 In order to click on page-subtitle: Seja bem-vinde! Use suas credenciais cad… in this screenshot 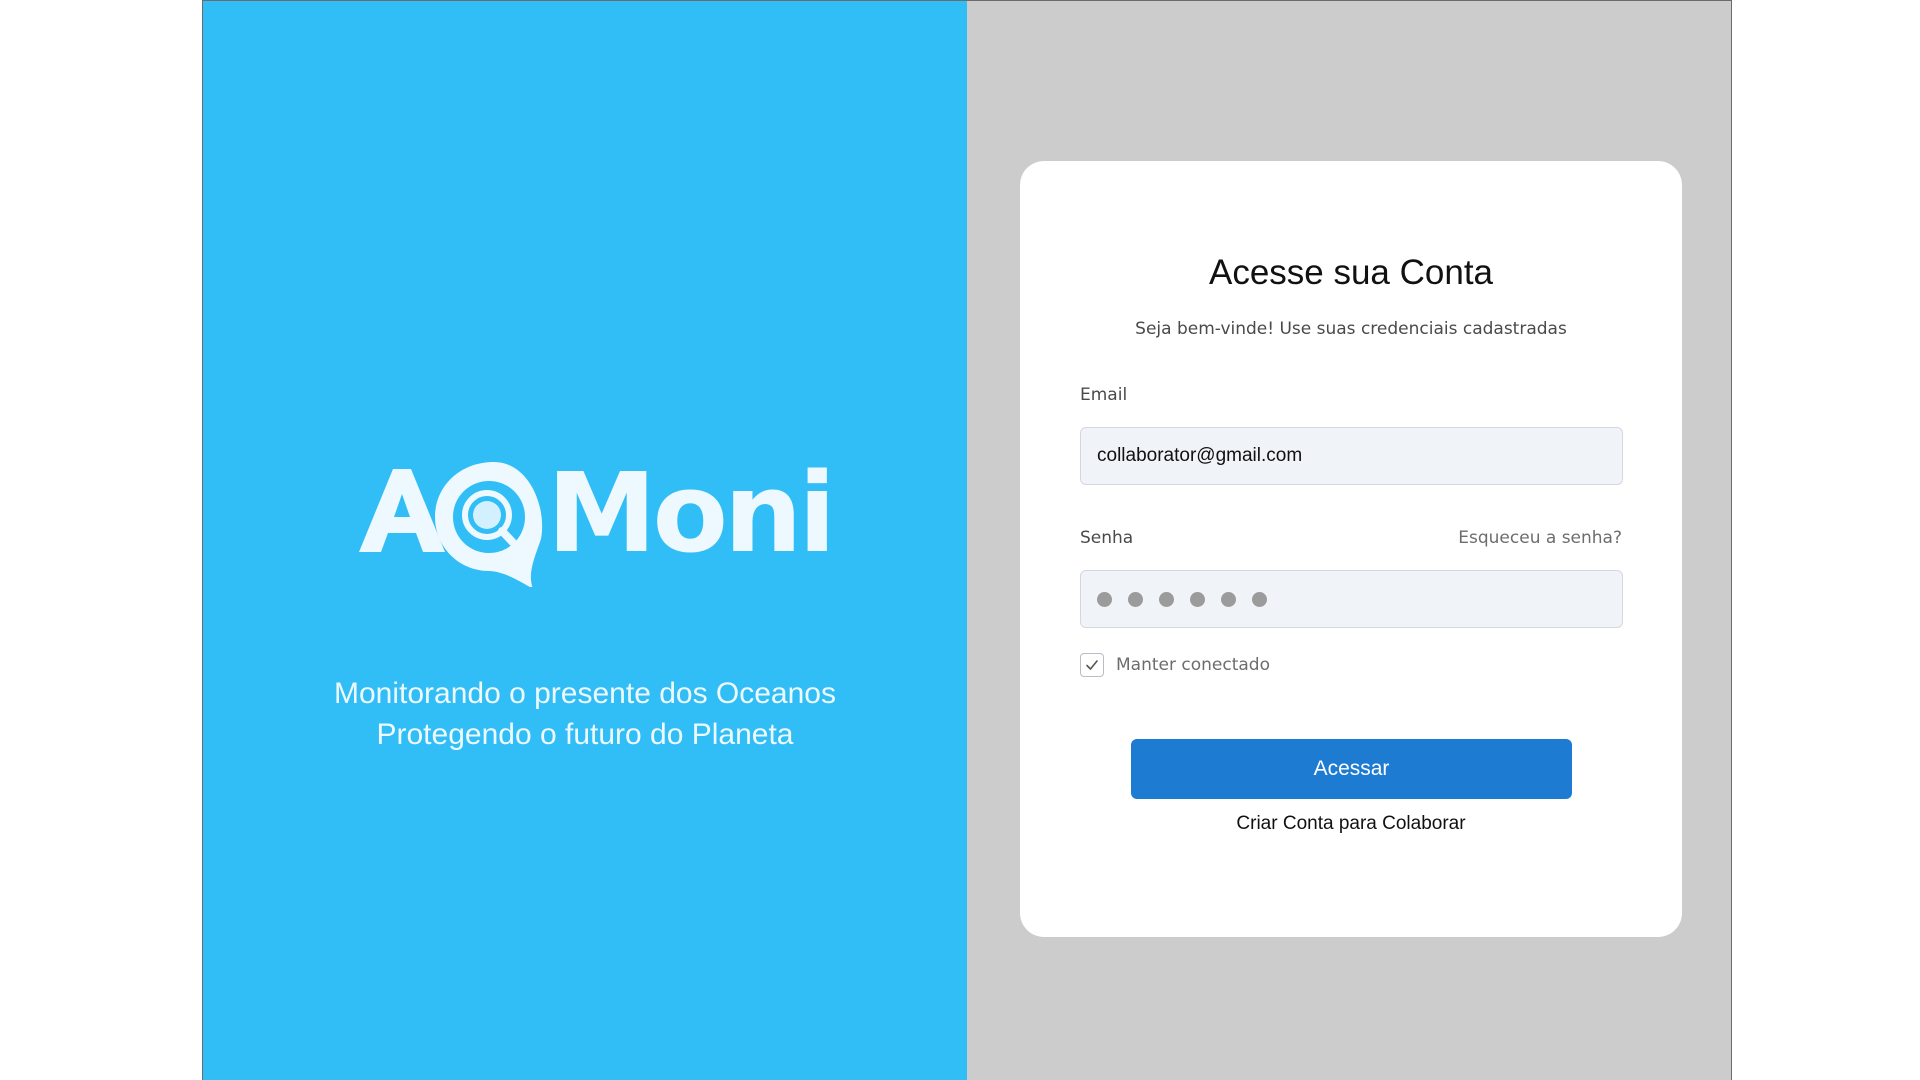, I will do `click(1351, 329)`.